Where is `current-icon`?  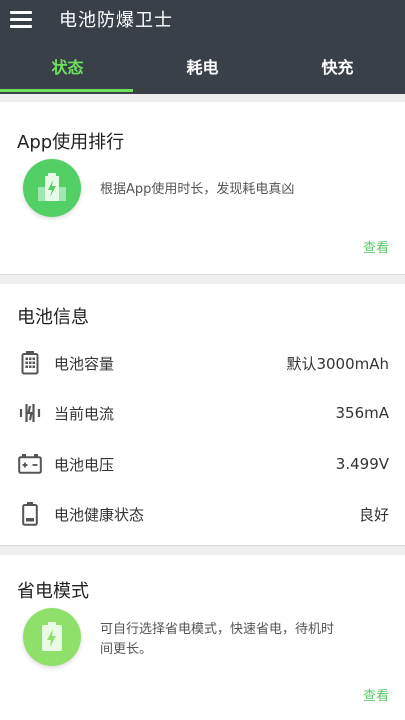 current-icon is located at coordinates (30, 413).